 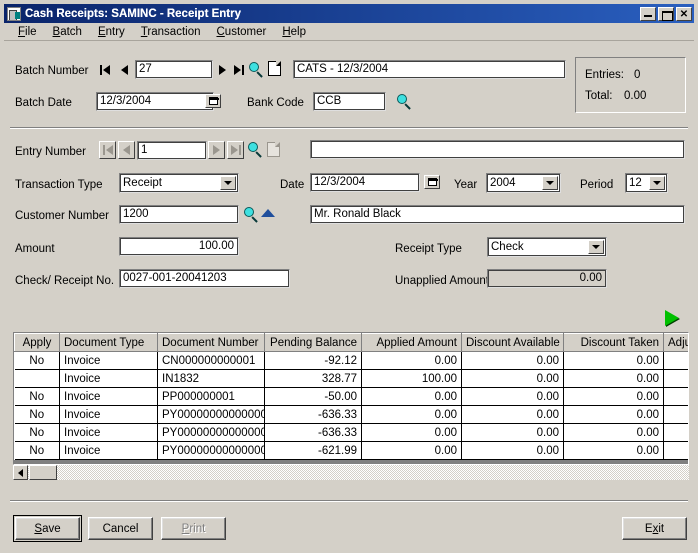 I want to click on batch-prev-button, so click(x=124, y=69).